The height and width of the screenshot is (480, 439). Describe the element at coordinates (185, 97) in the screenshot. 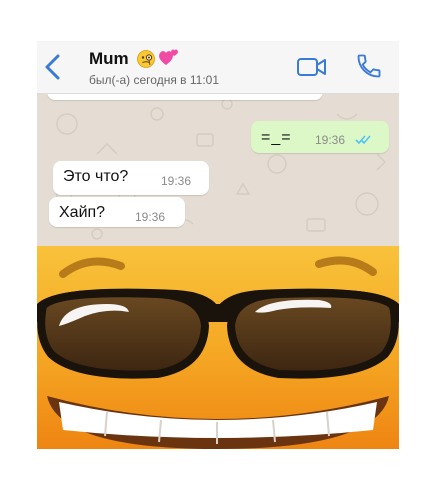

I see `previous-message-bubble` at that location.